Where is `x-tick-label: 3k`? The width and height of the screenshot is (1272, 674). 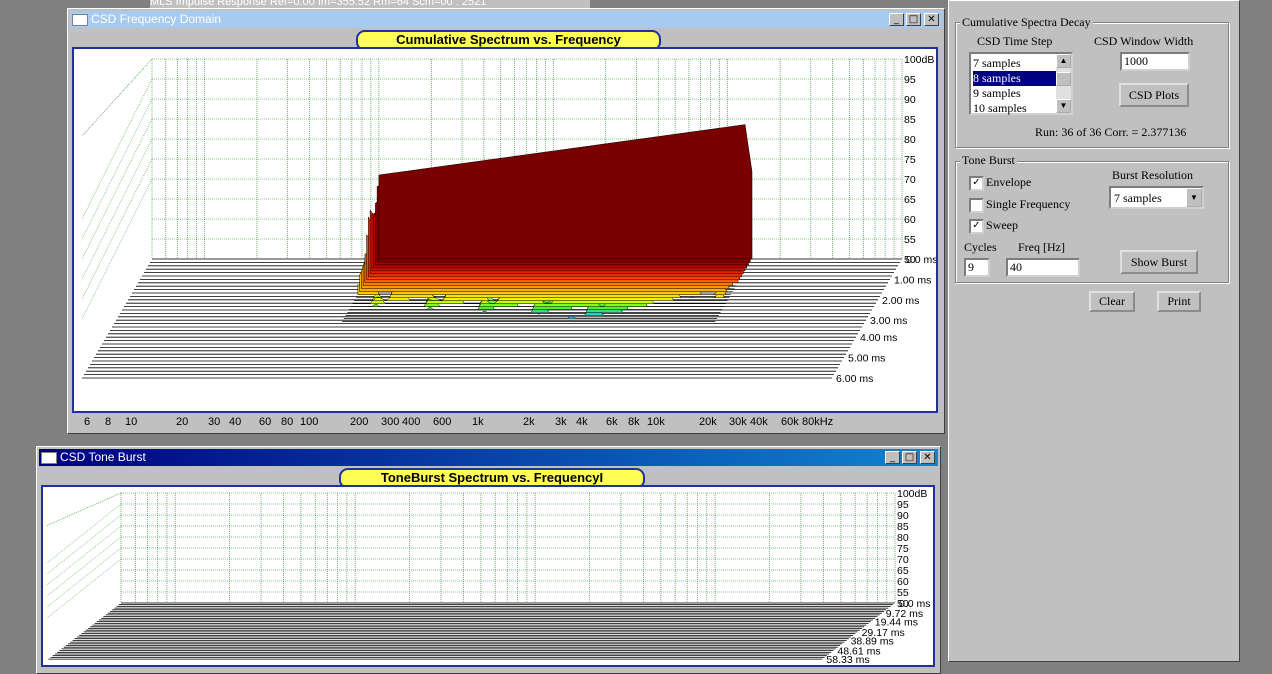 x-tick-label: 3k is located at coordinates (561, 422).